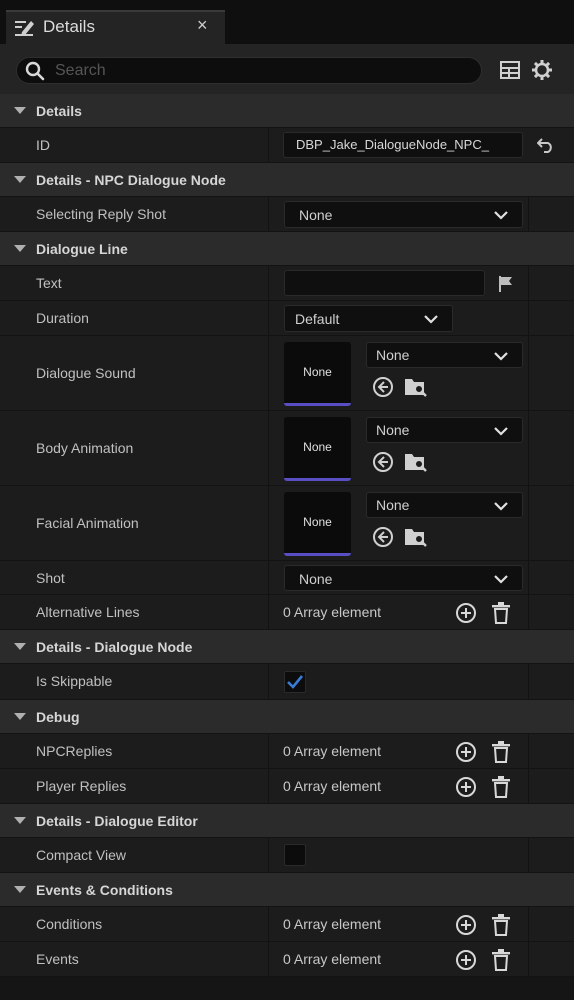 The image size is (574, 1000). Describe the element at coordinates (88, 612) in the screenshot. I see `property-name: Alternative Lines` at that location.